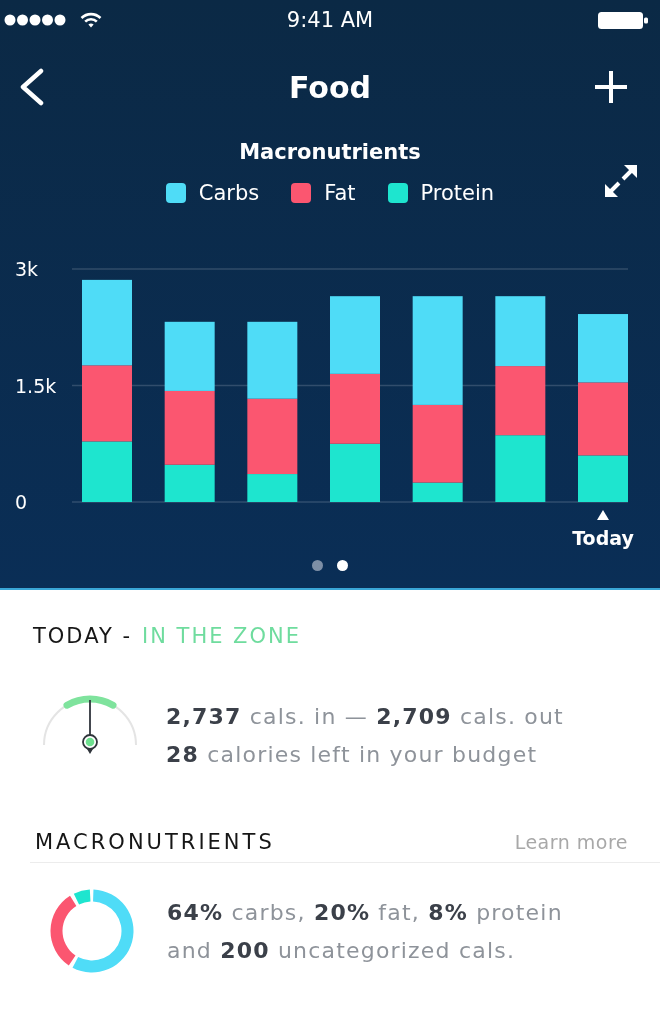 Image resolution: width=660 pixels, height=1024 pixels. I want to click on gauge-zone, so click(90, 702).